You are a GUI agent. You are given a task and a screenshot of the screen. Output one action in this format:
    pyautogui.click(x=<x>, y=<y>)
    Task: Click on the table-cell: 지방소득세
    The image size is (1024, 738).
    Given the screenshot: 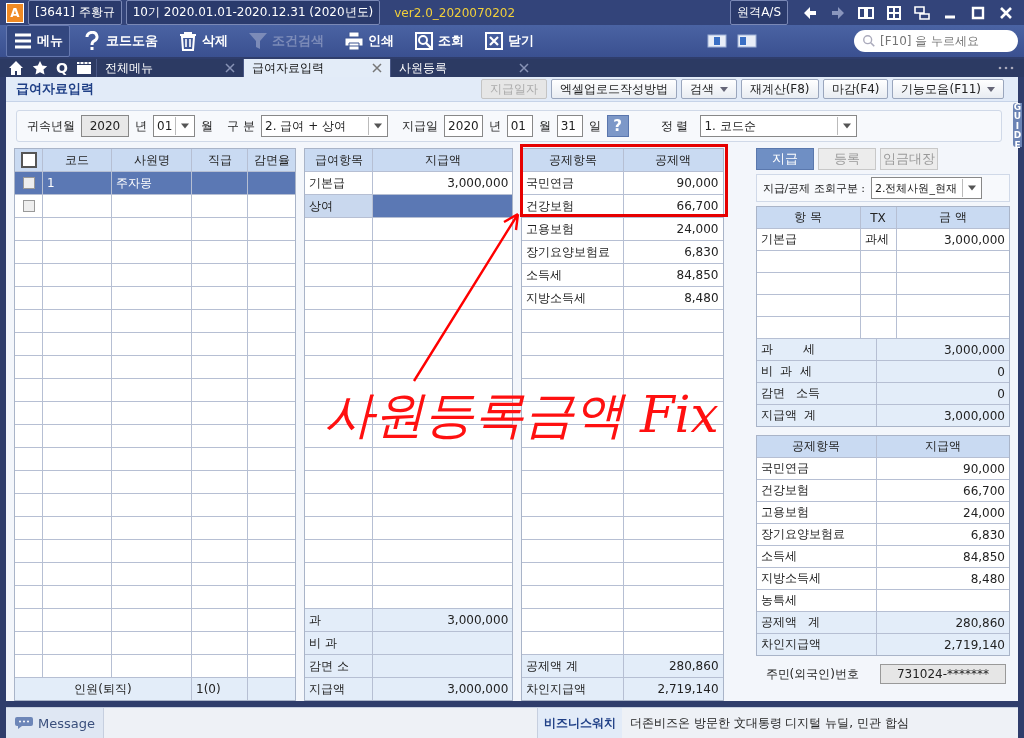 What is the action you would take?
    pyautogui.click(x=816, y=578)
    